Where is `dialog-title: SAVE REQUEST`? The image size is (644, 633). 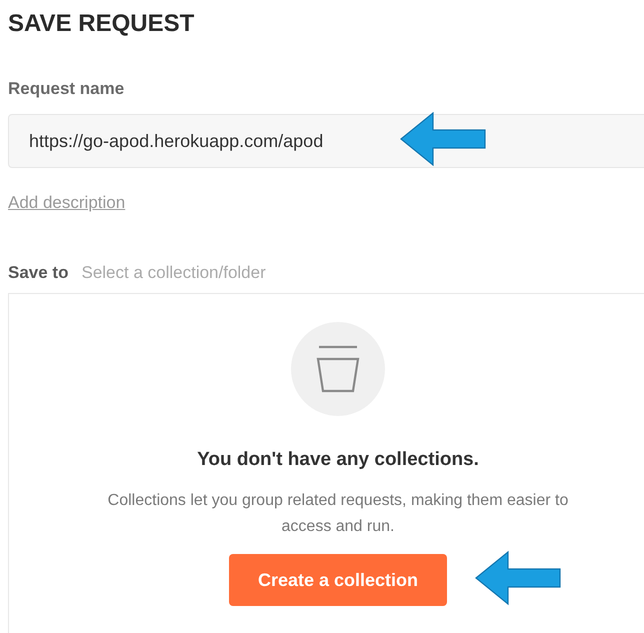
dialog-title: SAVE REQUEST is located at coordinates (102, 24).